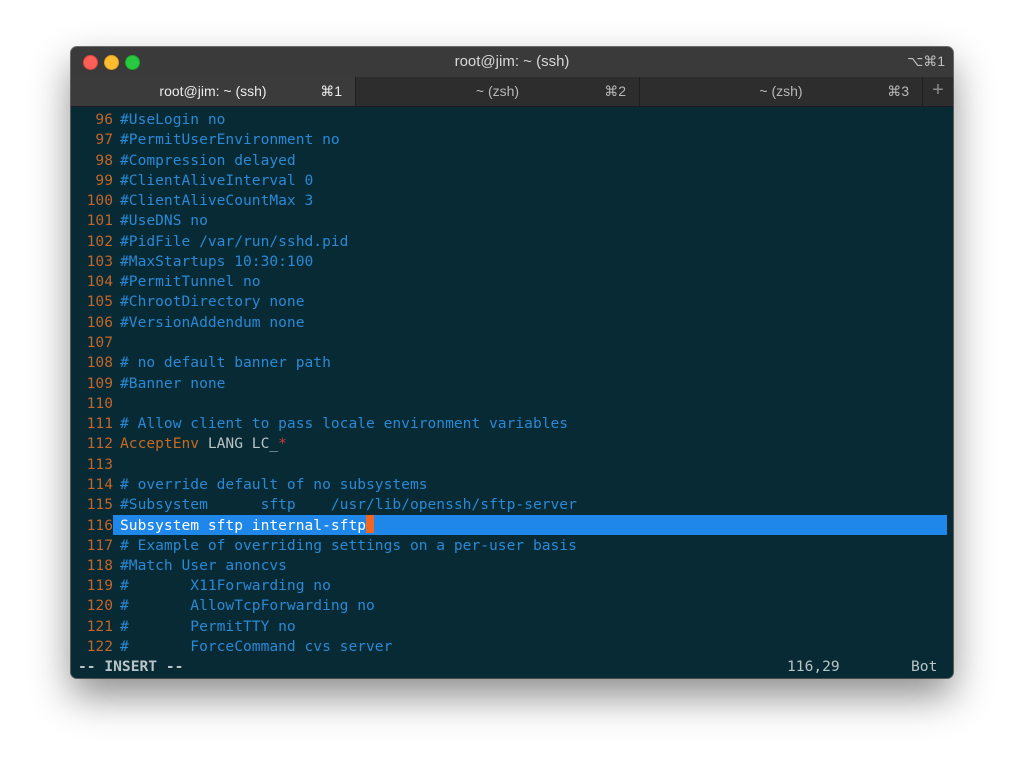 This screenshot has width=1024, height=773. I want to click on line-number: 110, so click(99, 403).